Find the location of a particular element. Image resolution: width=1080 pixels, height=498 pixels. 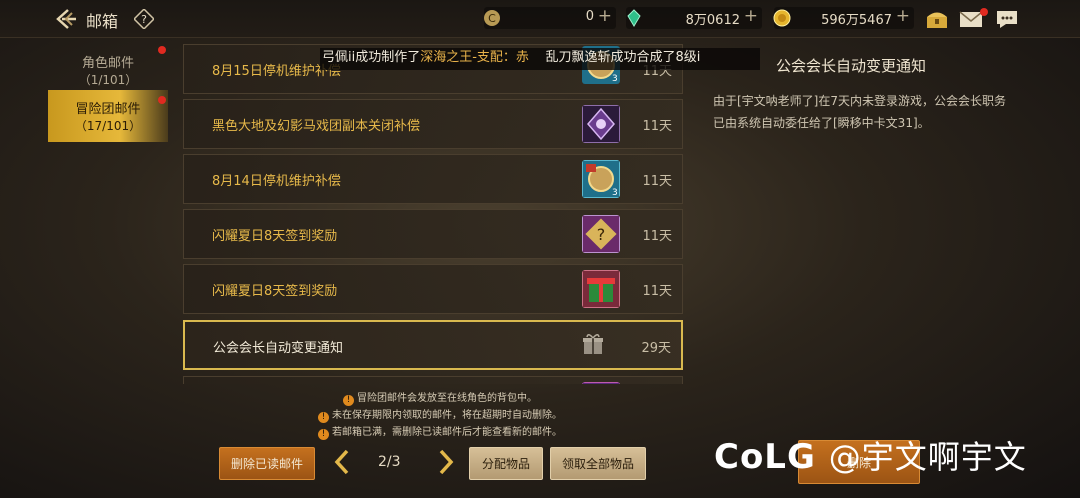

emblem-icon is located at coordinates (601, 124).